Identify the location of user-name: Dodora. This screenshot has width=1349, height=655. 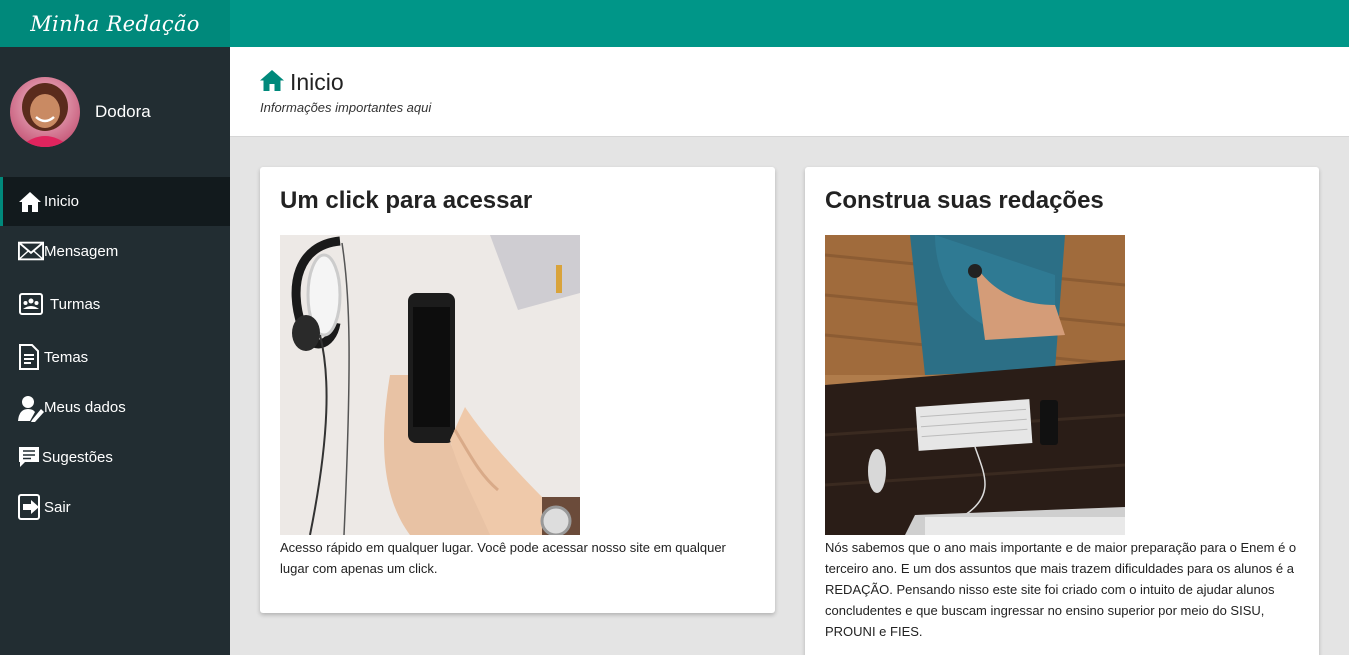
(123, 111).